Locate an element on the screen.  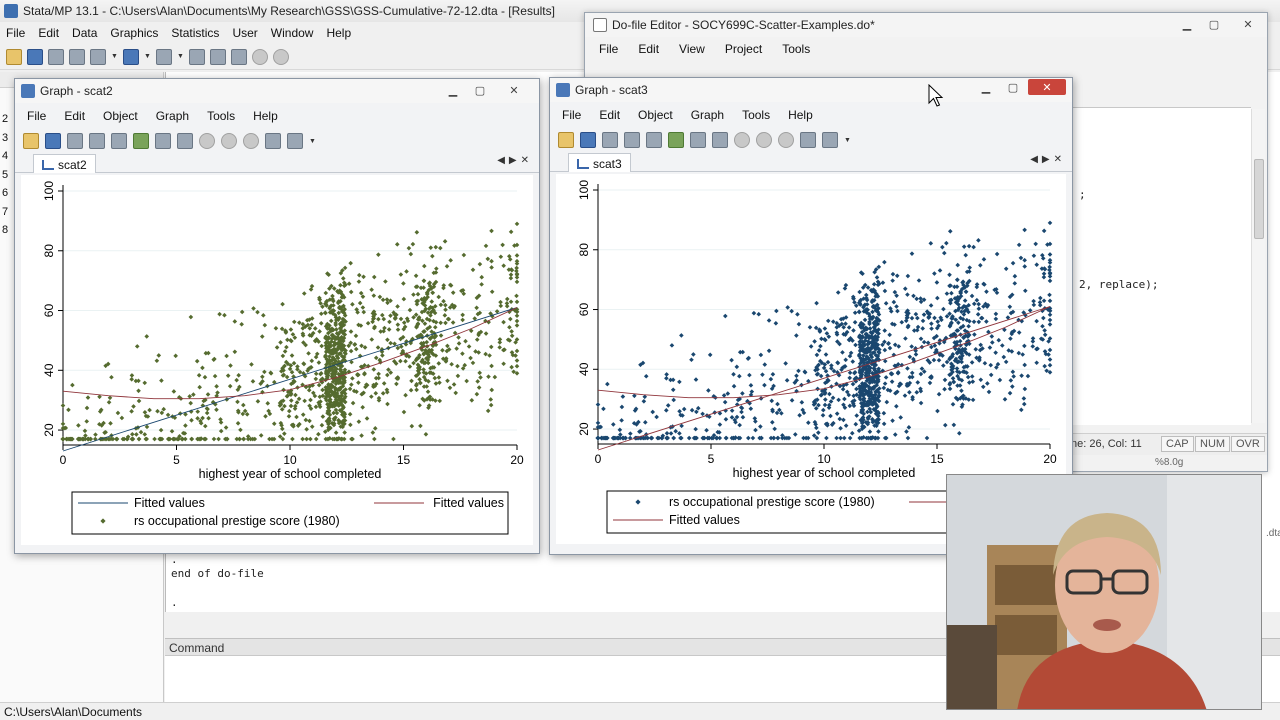
graph1-menu-file: File is located at coordinates (36, 116).